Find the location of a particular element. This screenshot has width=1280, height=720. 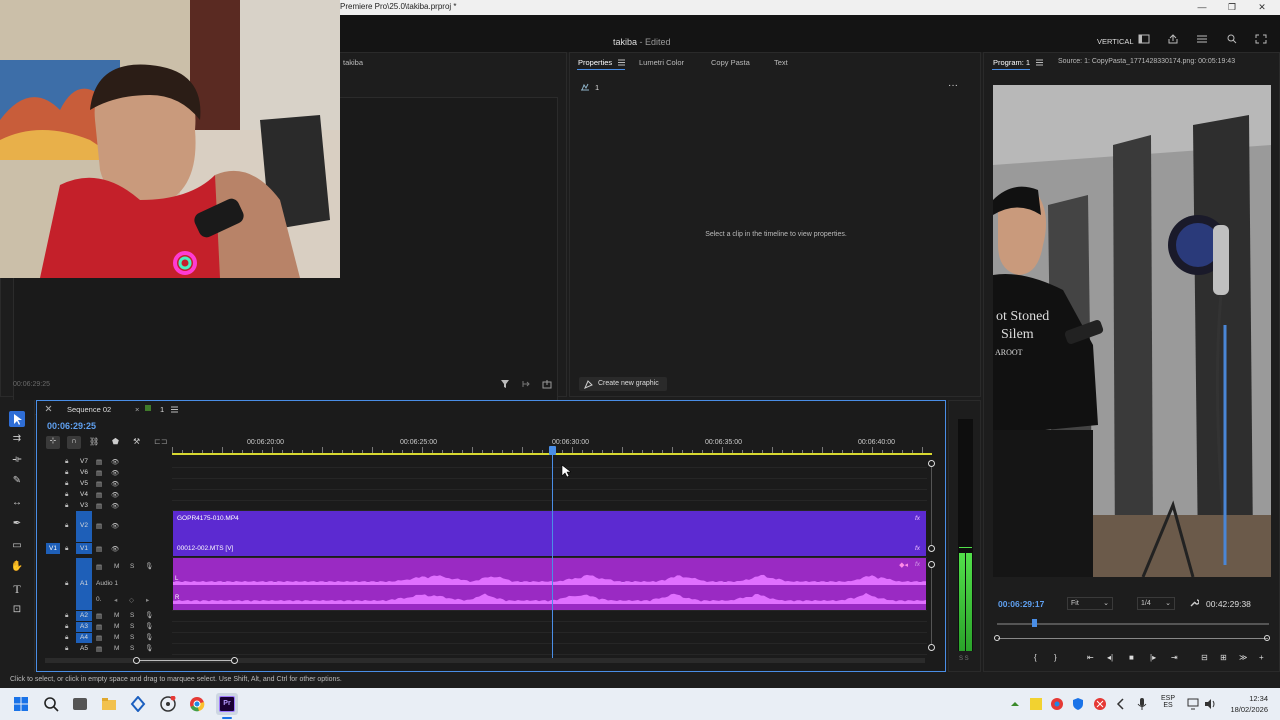

progress-icon is located at coordinates (1202, 40).